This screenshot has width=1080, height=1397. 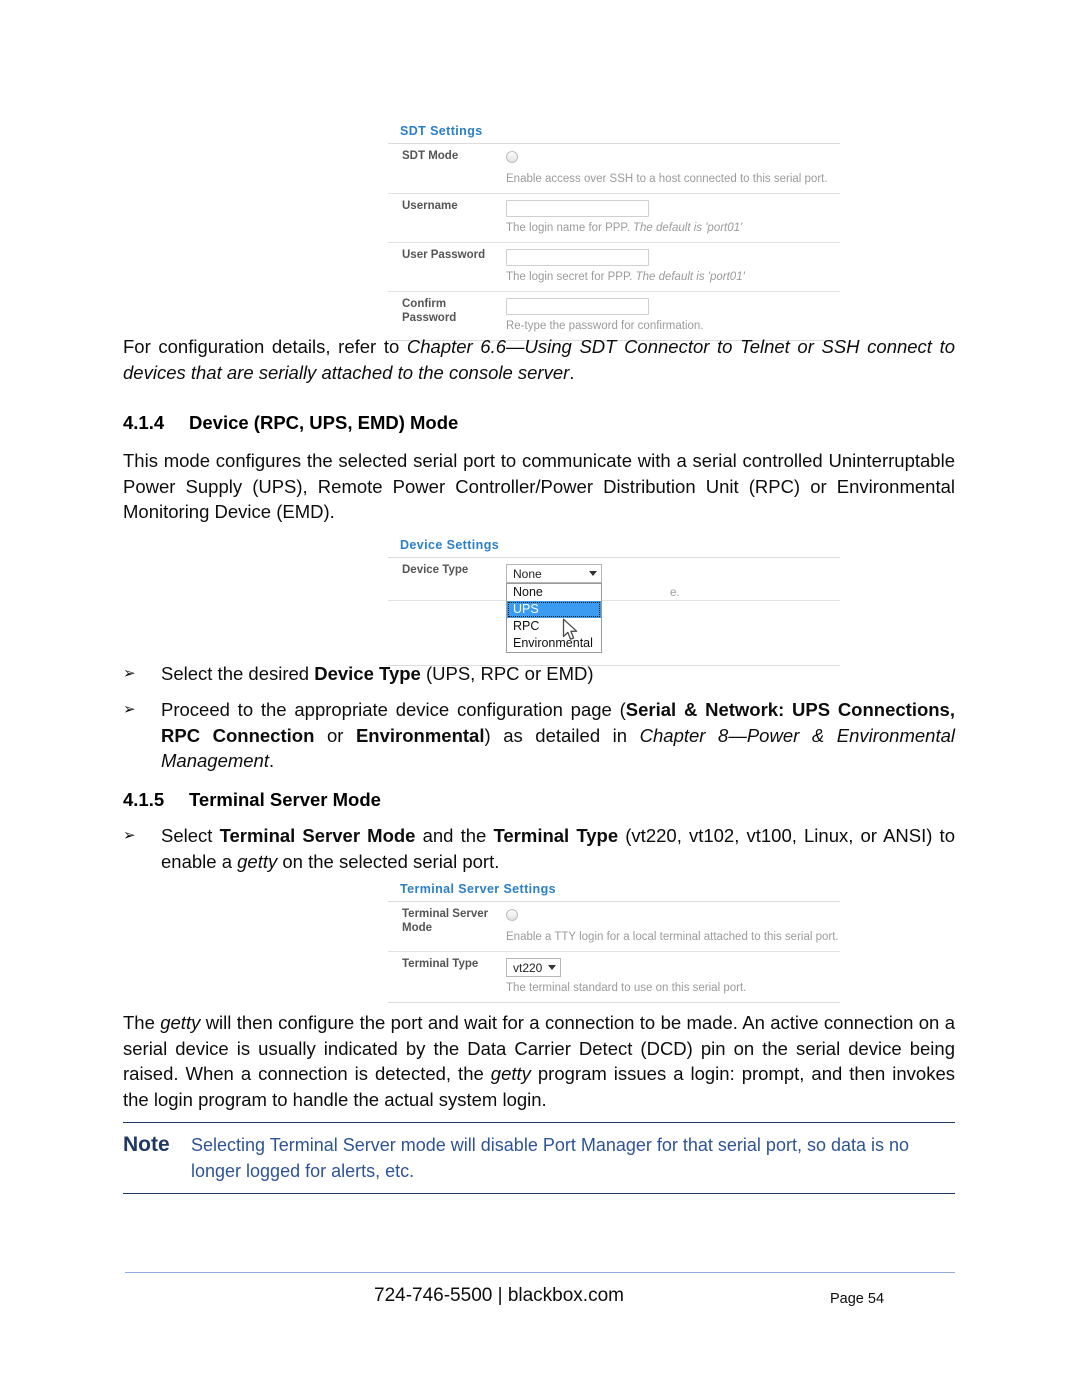 What do you see at coordinates (556, 835) in the screenshot?
I see `bullet-terminal-b2: Terminal Type` at bounding box center [556, 835].